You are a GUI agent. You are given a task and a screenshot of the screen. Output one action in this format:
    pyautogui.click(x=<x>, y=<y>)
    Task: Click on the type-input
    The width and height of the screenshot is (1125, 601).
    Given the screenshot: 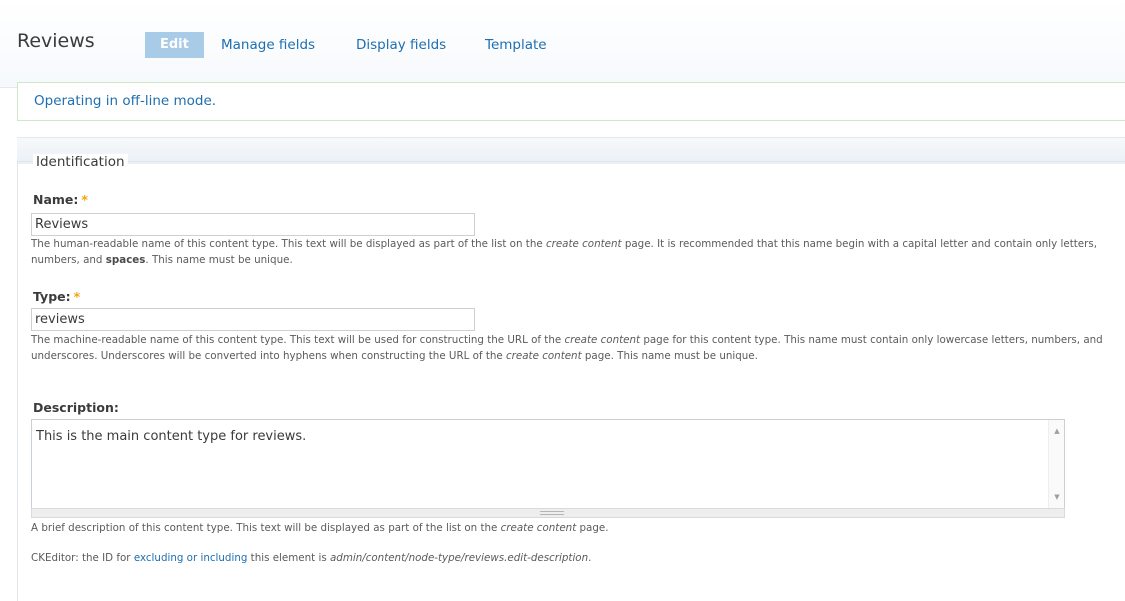 What is the action you would take?
    pyautogui.click(x=253, y=319)
    